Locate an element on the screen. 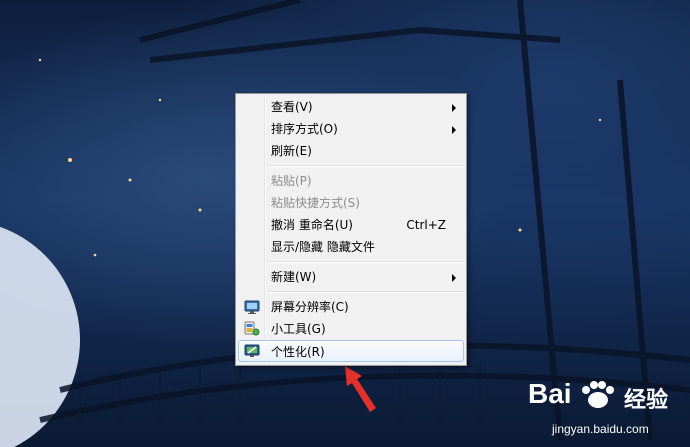  annotation-arrow is located at coordinates (360, 389).